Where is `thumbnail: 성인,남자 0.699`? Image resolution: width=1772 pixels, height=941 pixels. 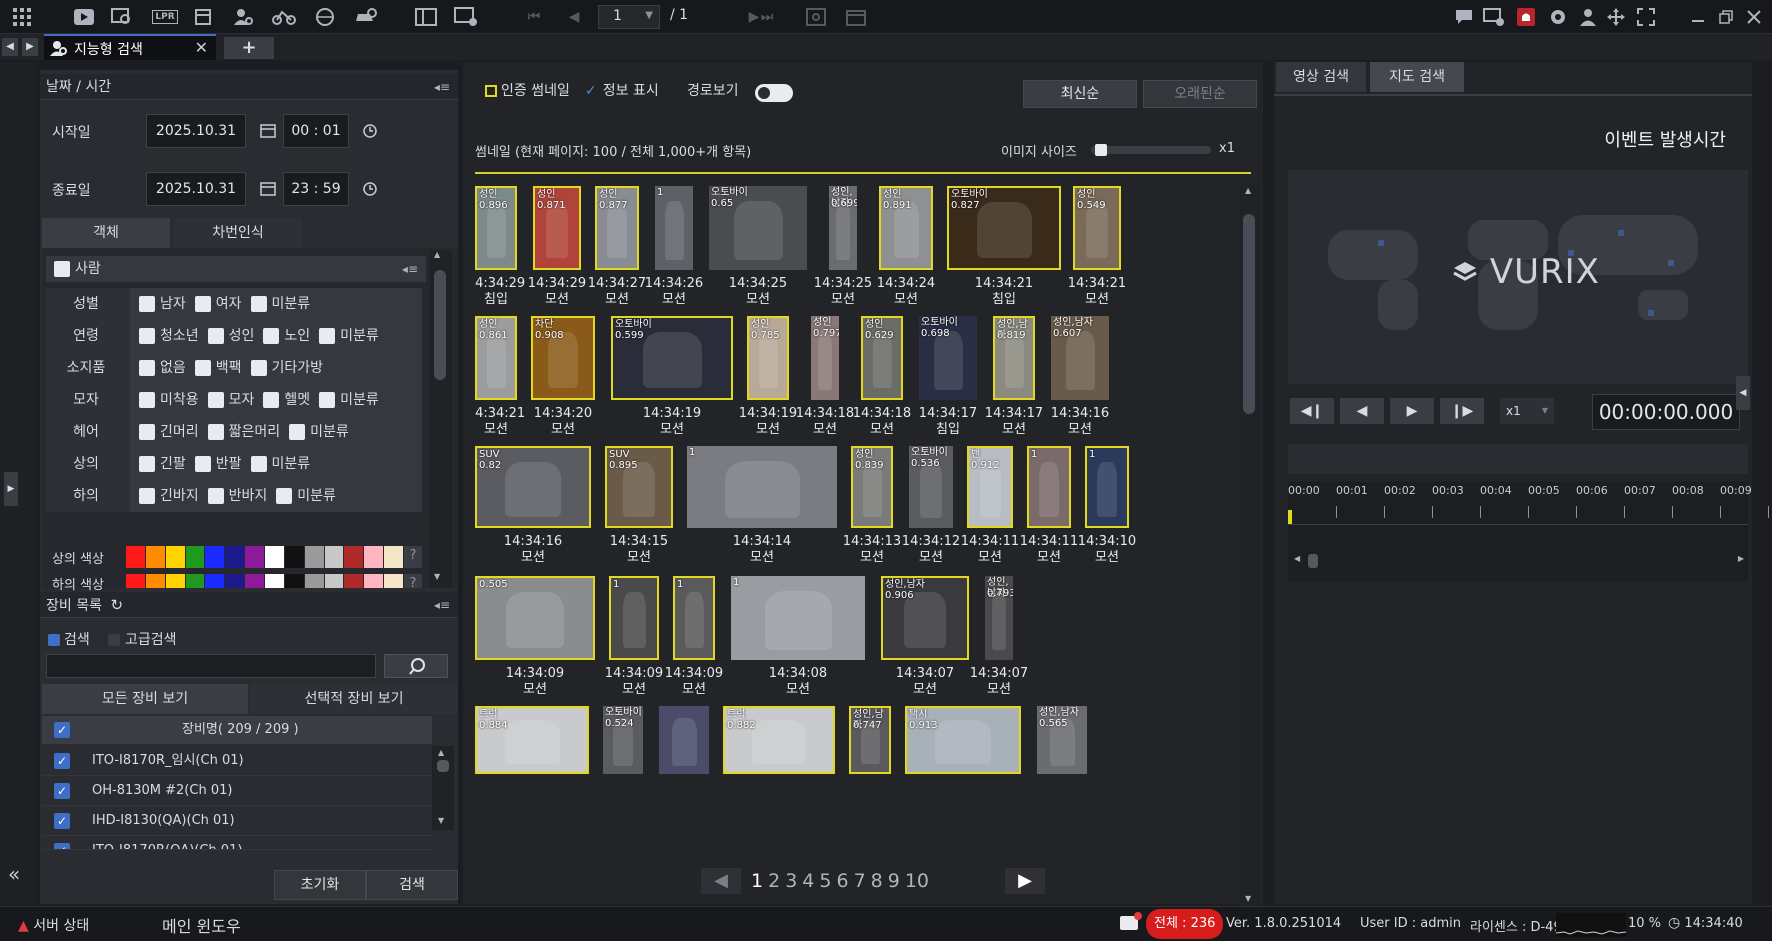
thumbnail: 성인,남자 0.699 is located at coordinates (843, 228).